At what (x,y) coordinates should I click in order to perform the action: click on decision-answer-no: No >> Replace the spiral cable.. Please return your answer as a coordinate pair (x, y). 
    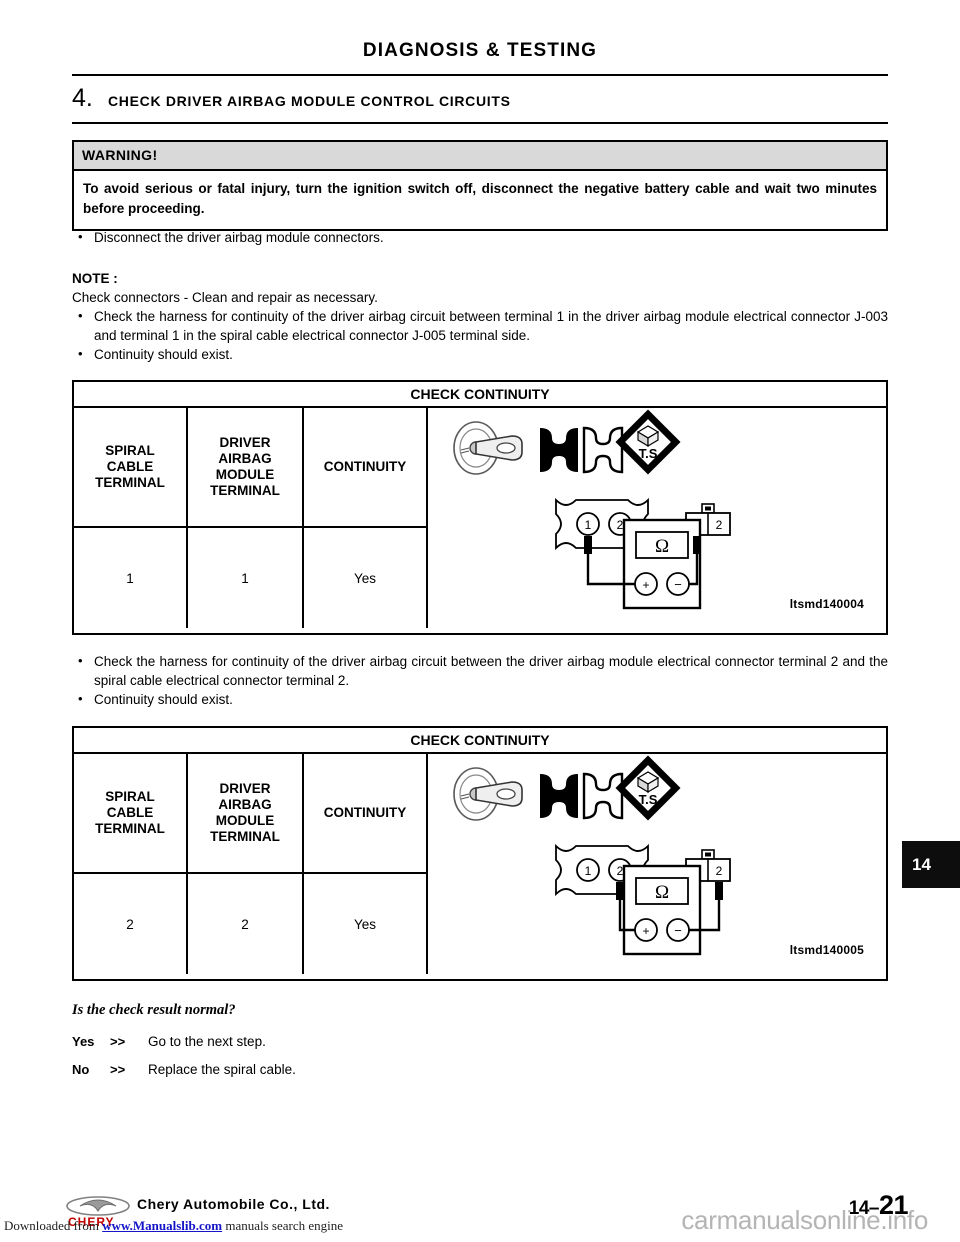
    Looking at the image, I should click on (322, 1072).